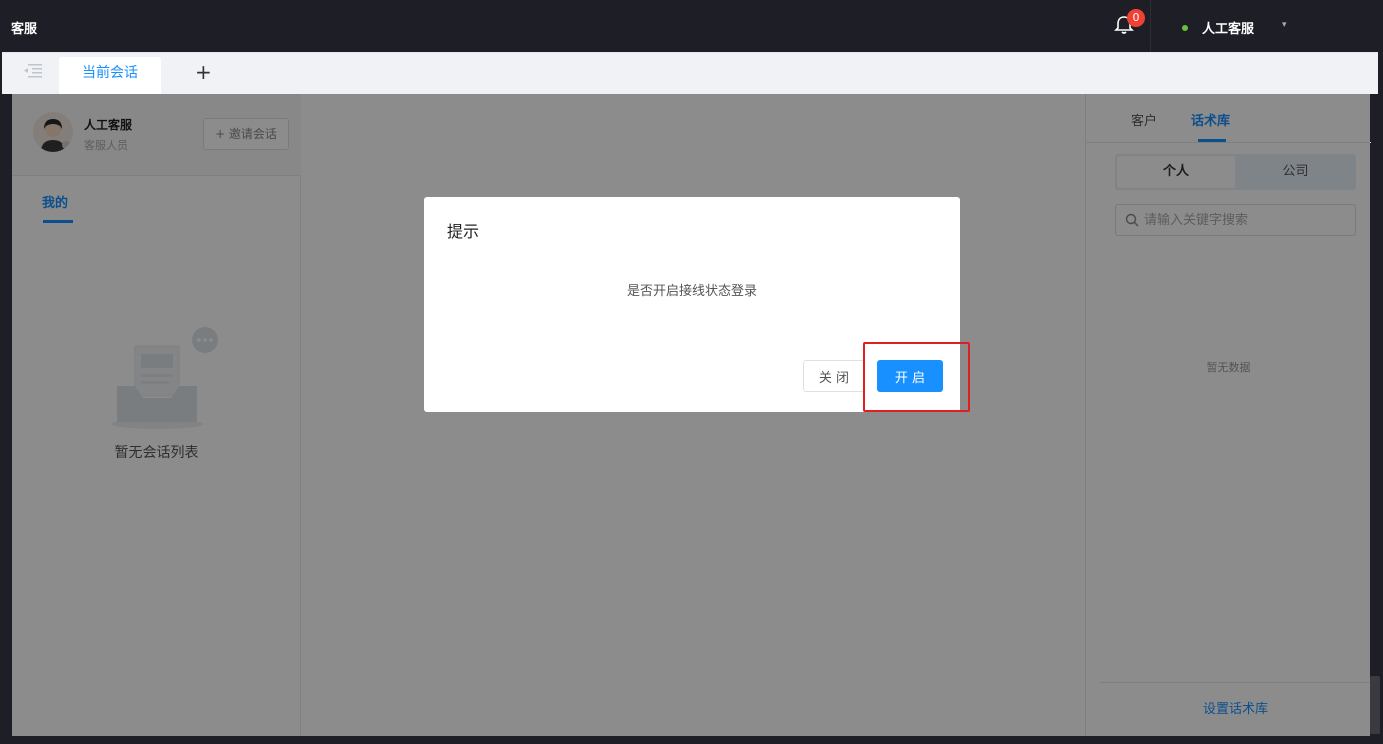 This screenshot has width=1383, height=744. What do you see at coordinates (33, 71) in the screenshot?
I see `menu-toggle-icon` at bounding box center [33, 71].